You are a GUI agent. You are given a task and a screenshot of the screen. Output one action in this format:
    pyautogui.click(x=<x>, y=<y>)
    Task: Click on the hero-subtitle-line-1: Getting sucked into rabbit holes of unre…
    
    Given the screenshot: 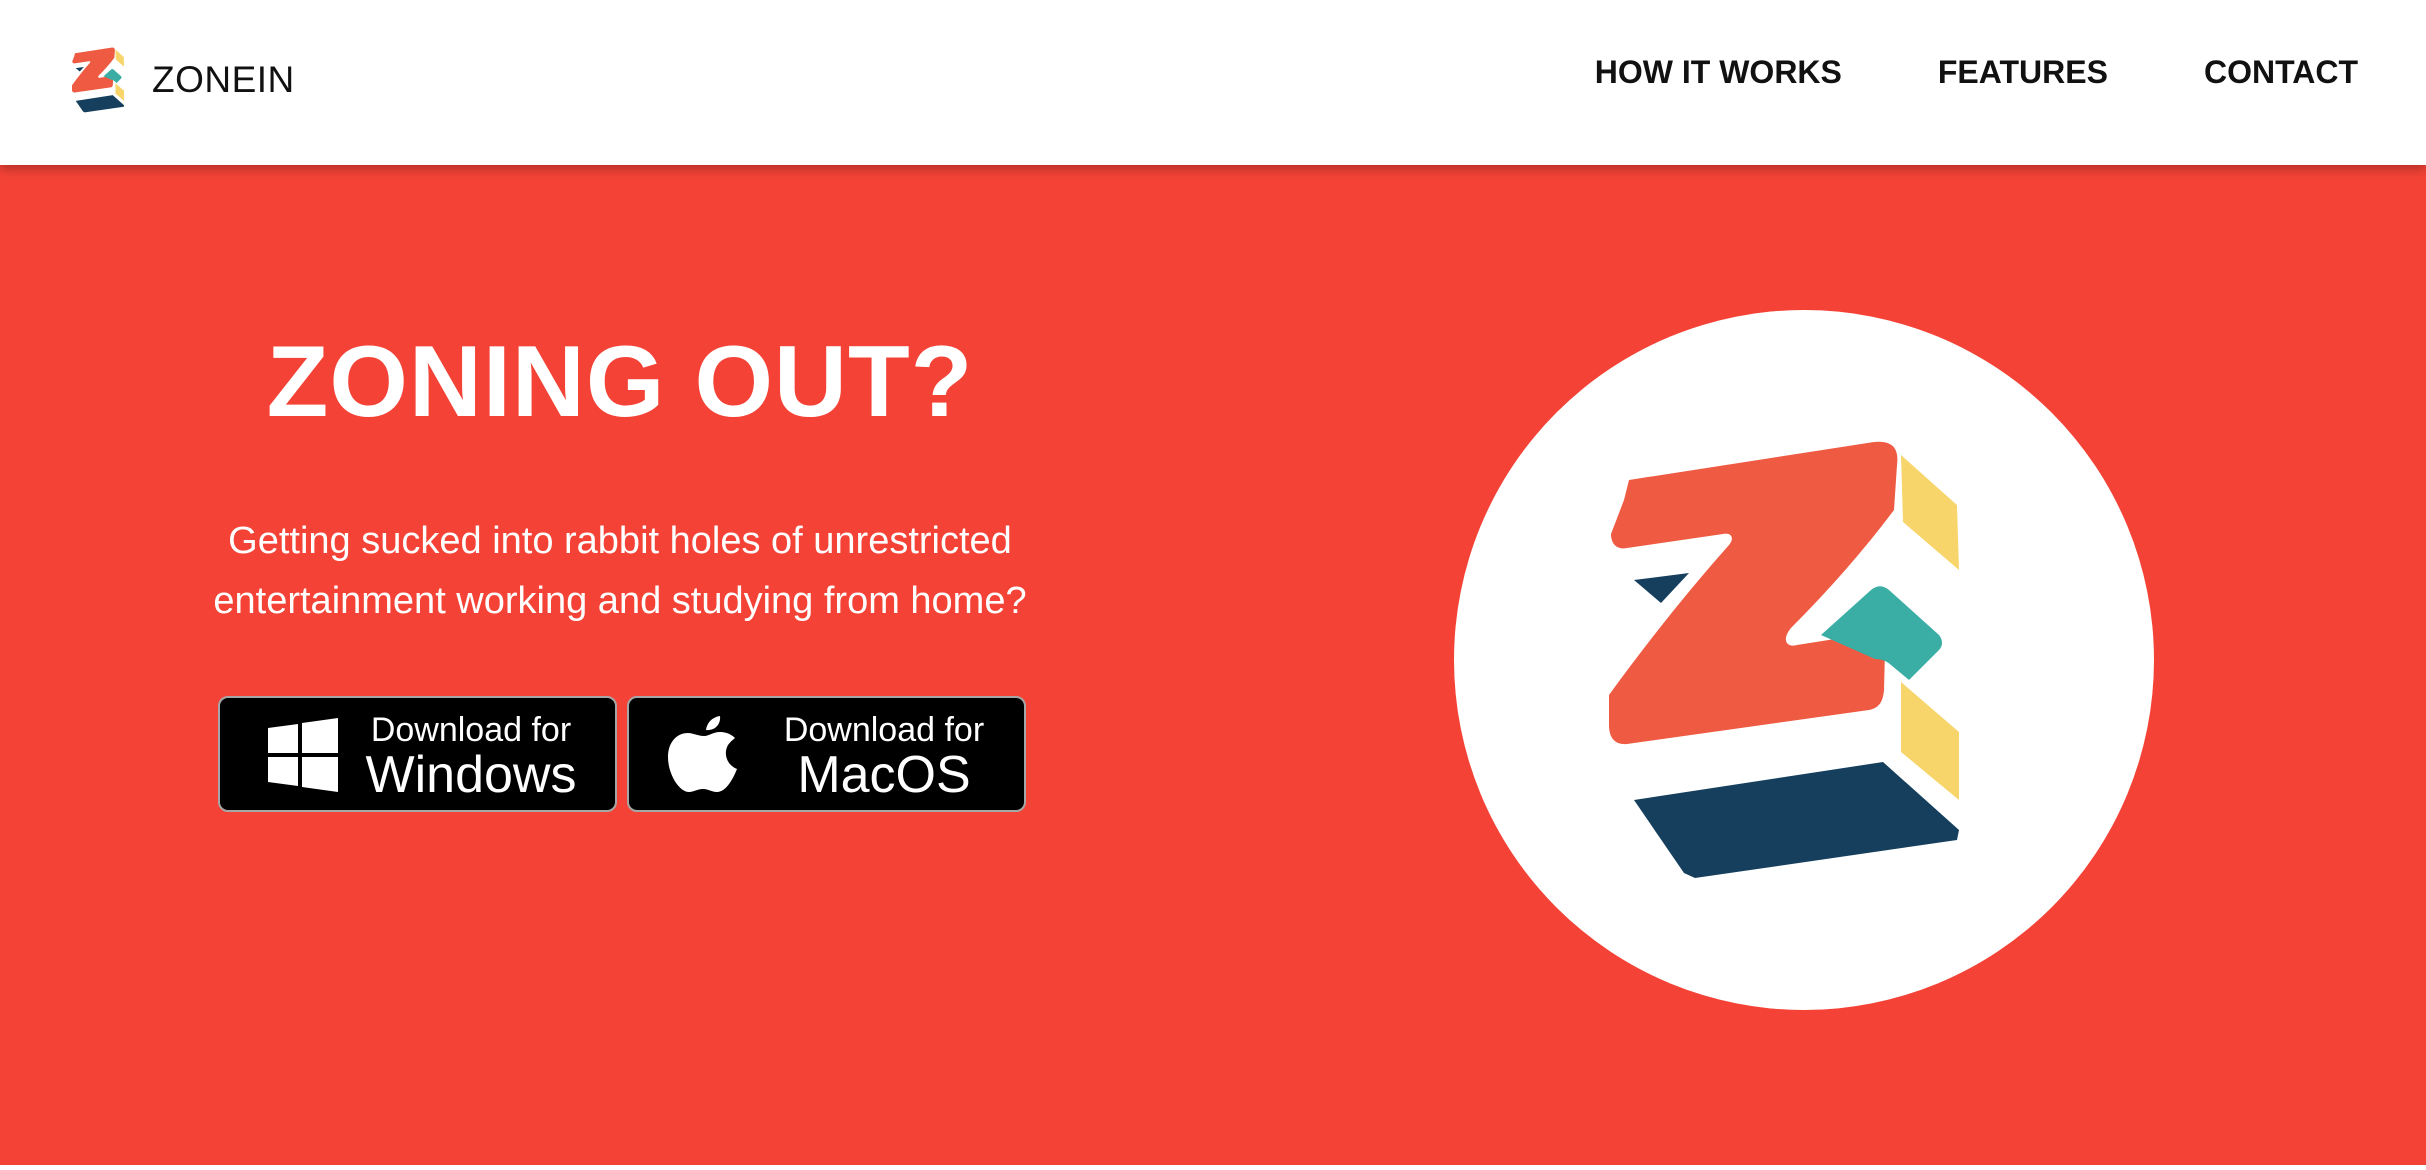 What is the action you would take?
    pyautogui.click(x=620, y=541)
    